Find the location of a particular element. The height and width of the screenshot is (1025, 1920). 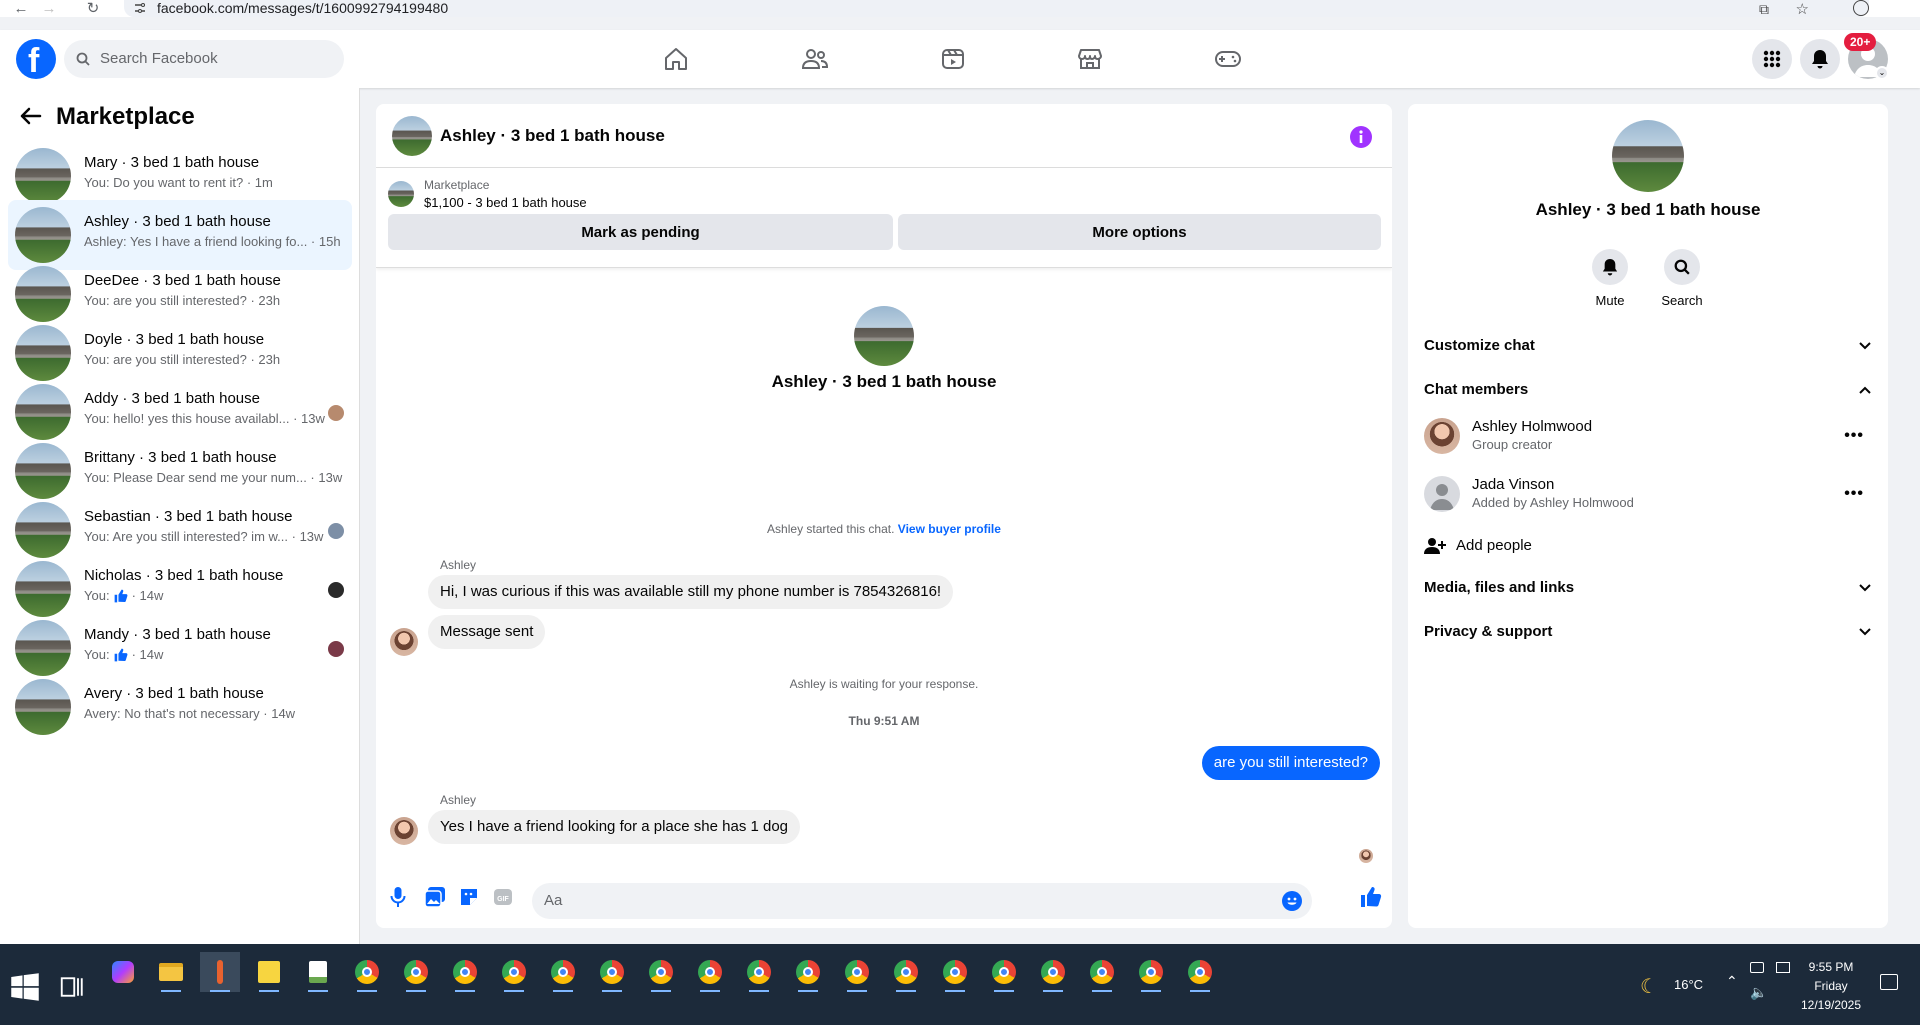

info-thumbnail is located at coordinates (1648, 156).